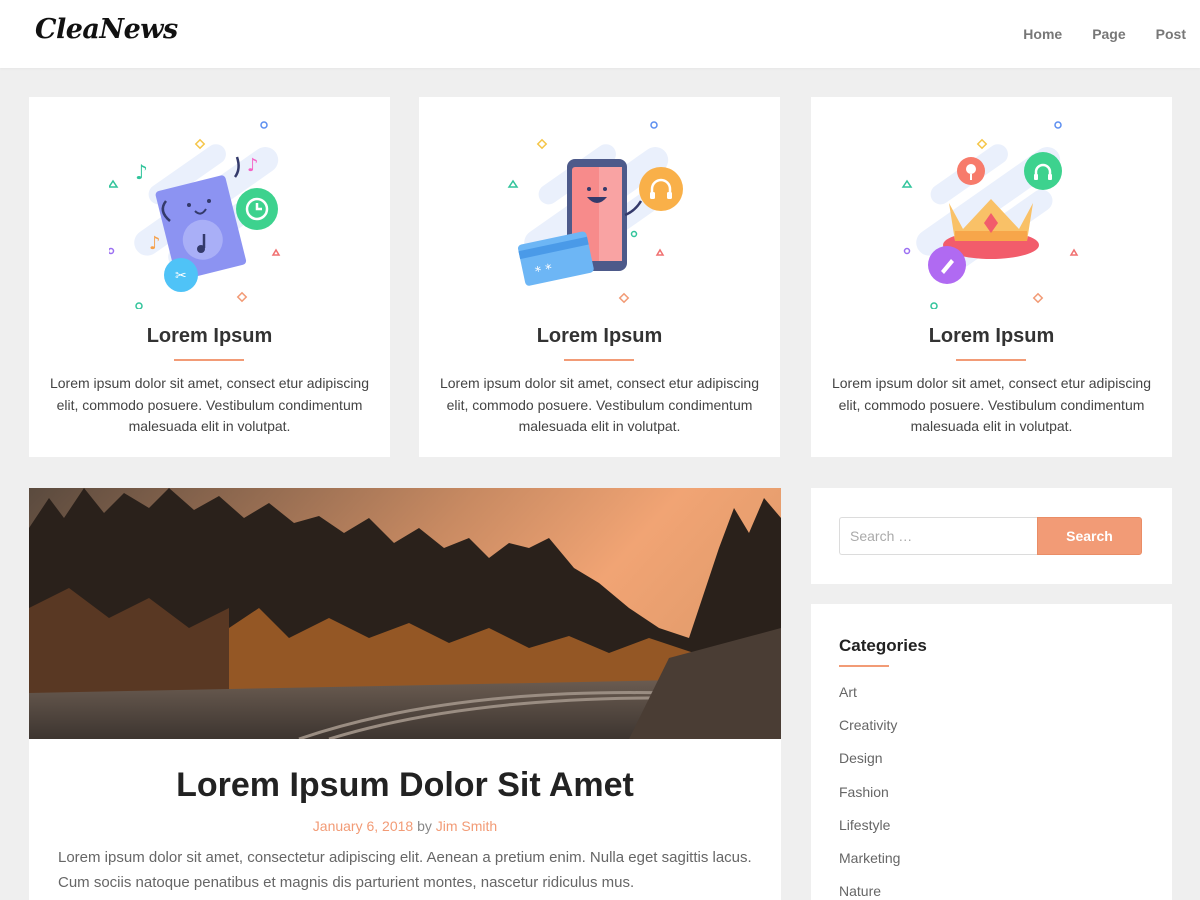  Describe the element at coordinates (869, 866) in the screenshot. I see `category-link: Marketing` at that location.